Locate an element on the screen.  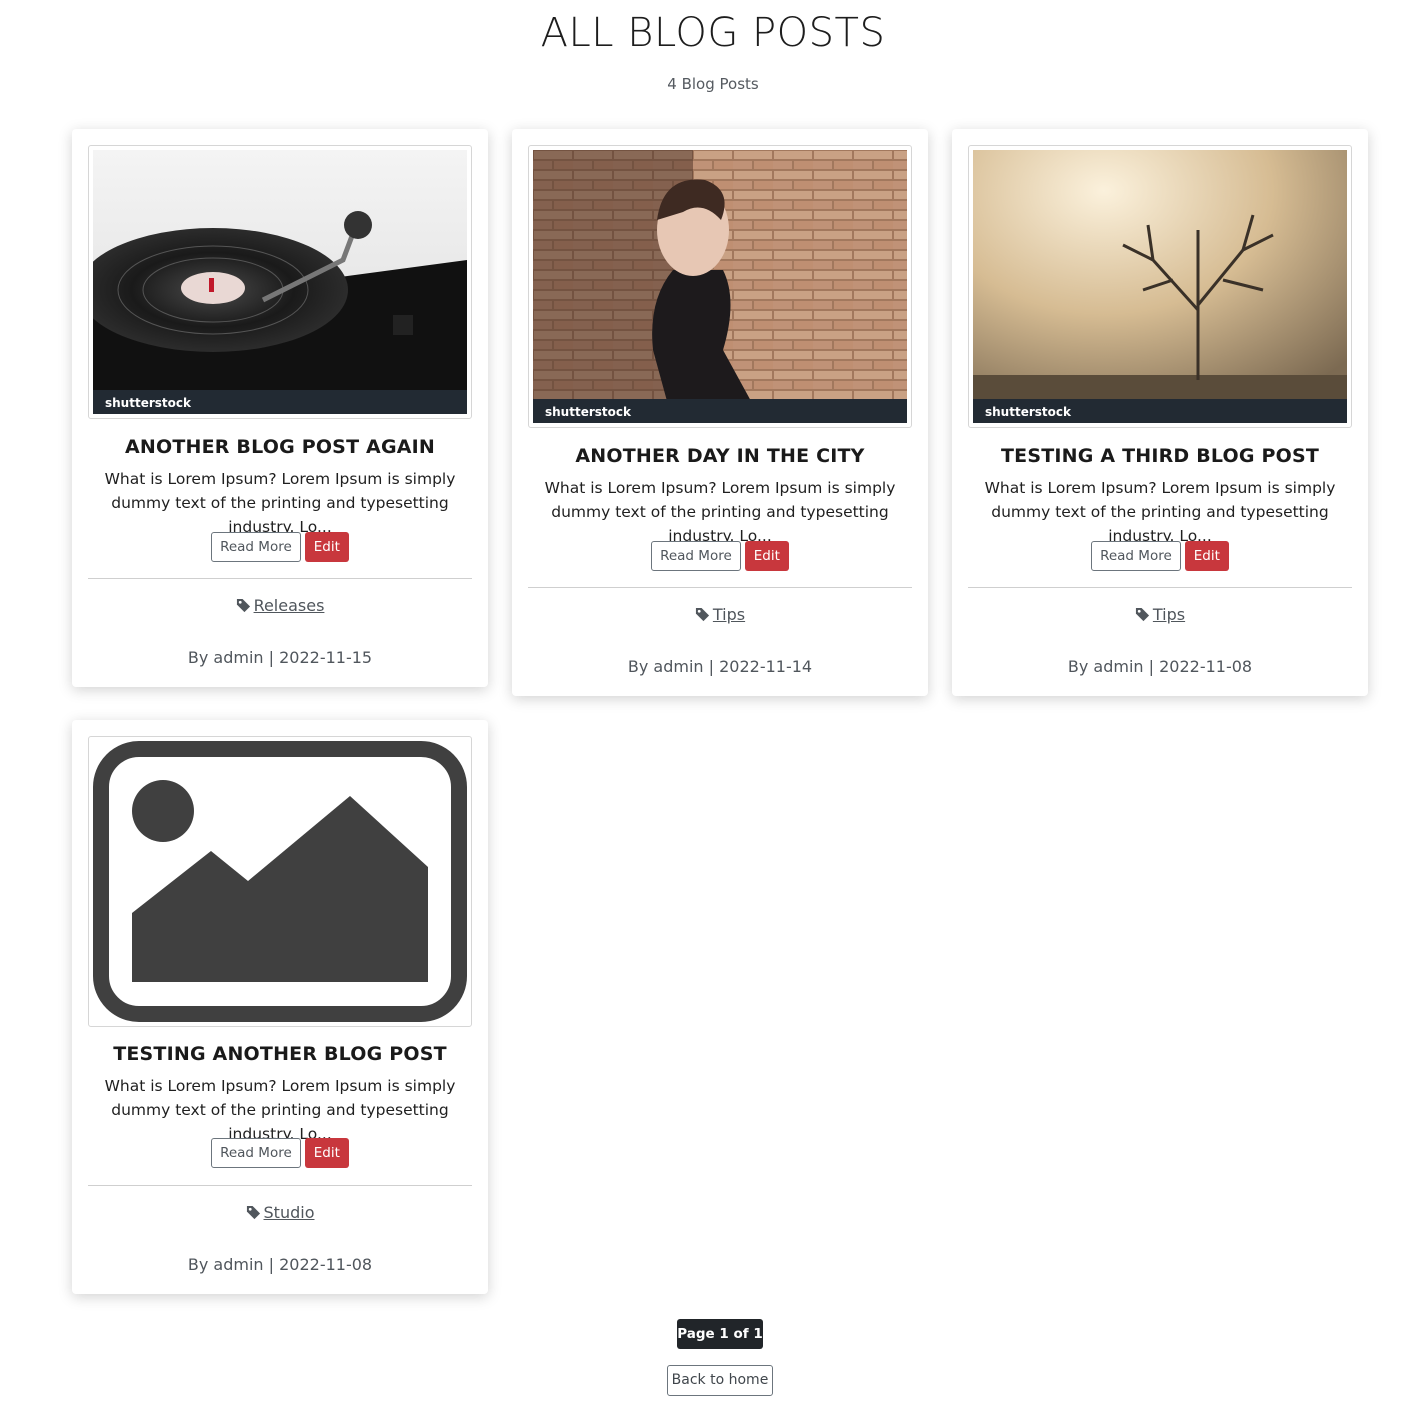
pagination-indicator: Page 1 of 1 is located at coordinates (720, 1334).